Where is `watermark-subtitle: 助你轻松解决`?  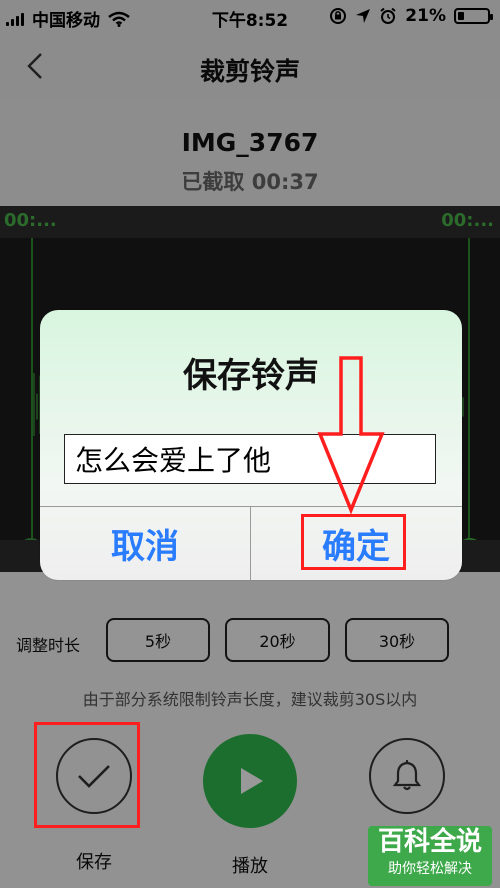
watermark-subtitle: 助你轻松解决 is located at coordinates (430, 869).